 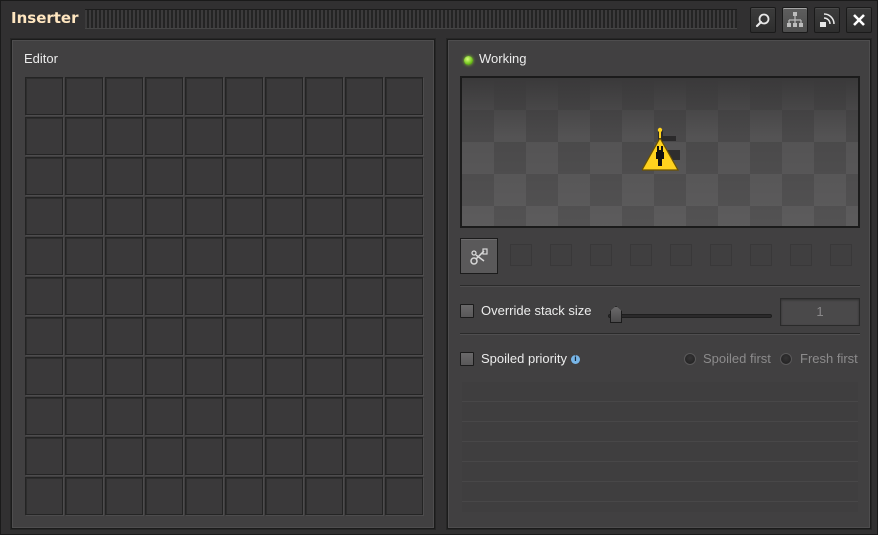 What do you see at coordinates (786, 359) in the screenshot?
I see `fresh-first-radio` at bounding box center [786, 359].